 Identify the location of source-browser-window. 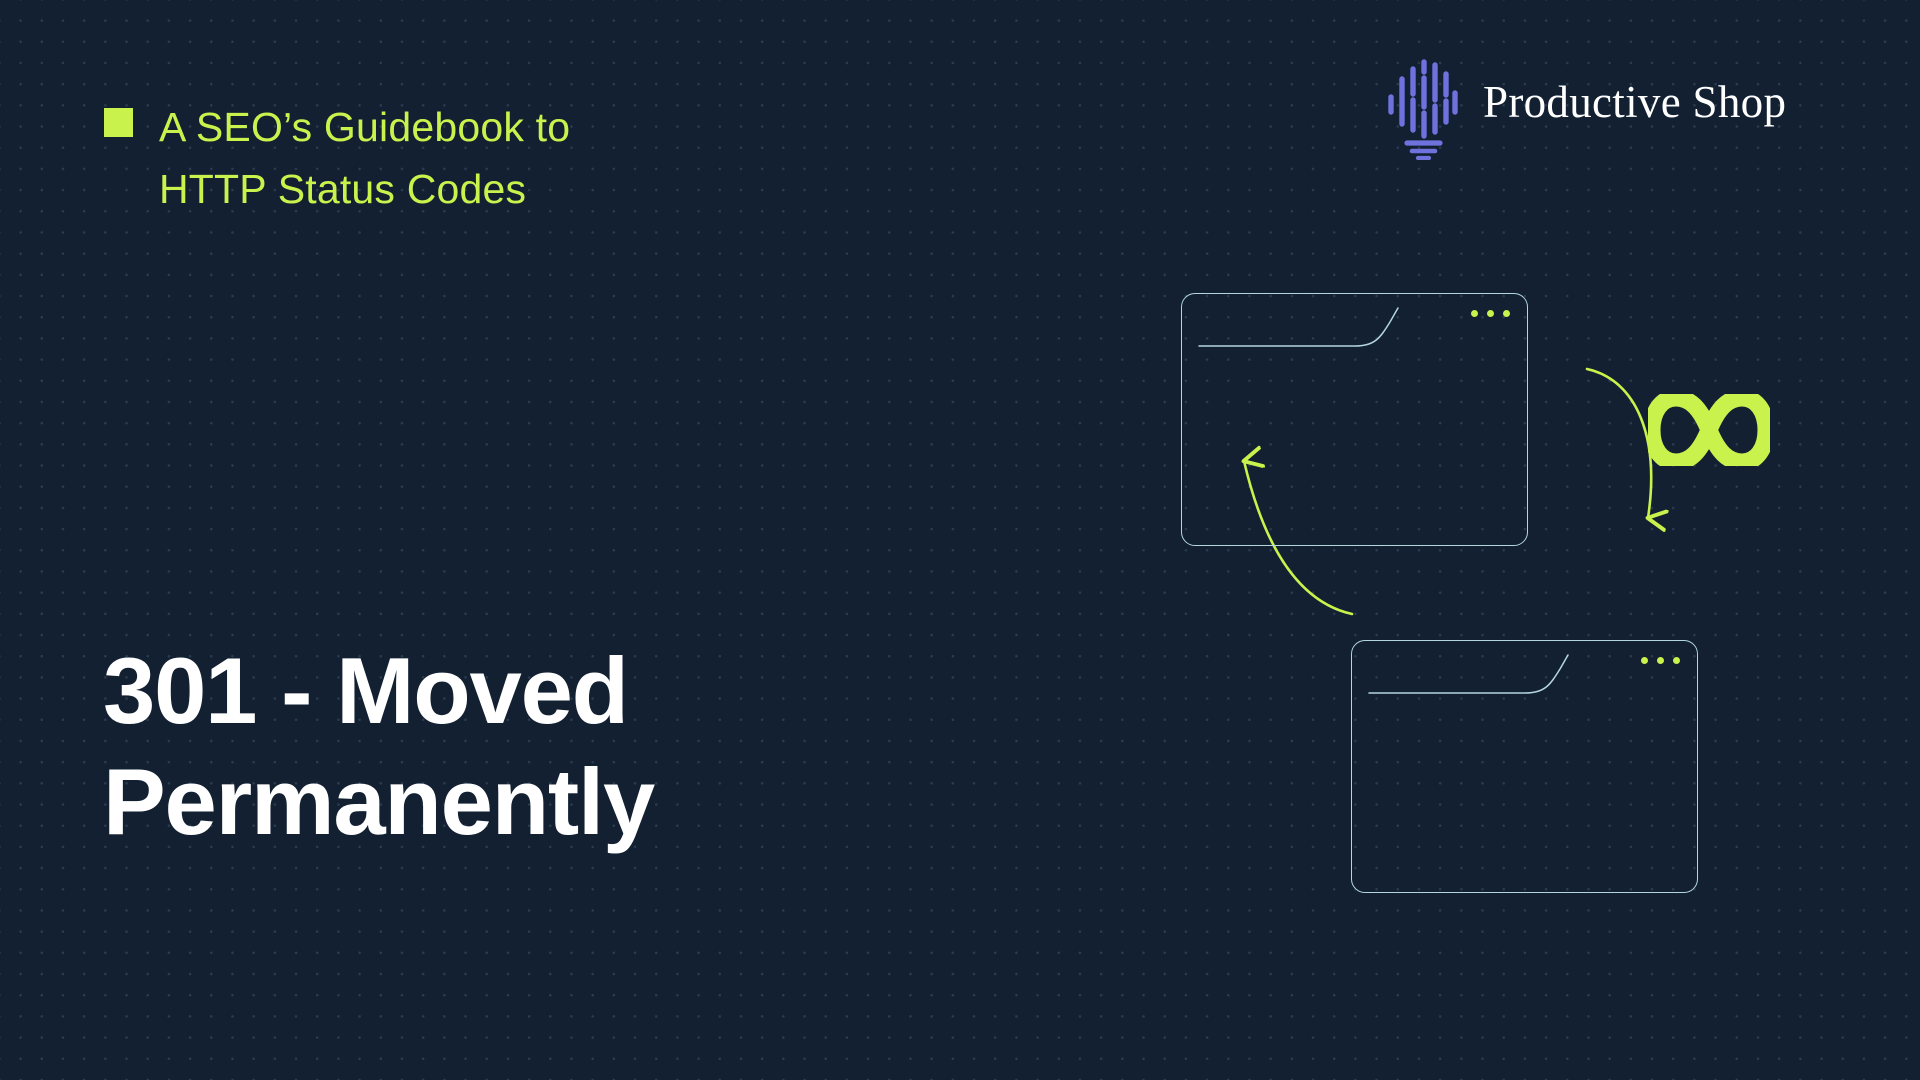
(1354, 419).